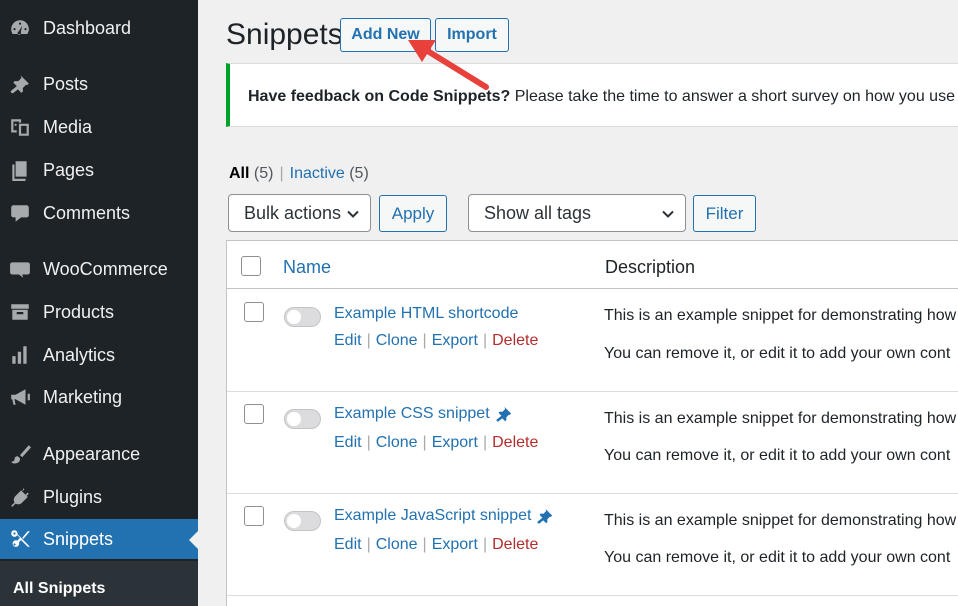  Describe the element at coordinates (78, 538) in the screenshot. I see `sidebar-item-label: Snippets` at that location.